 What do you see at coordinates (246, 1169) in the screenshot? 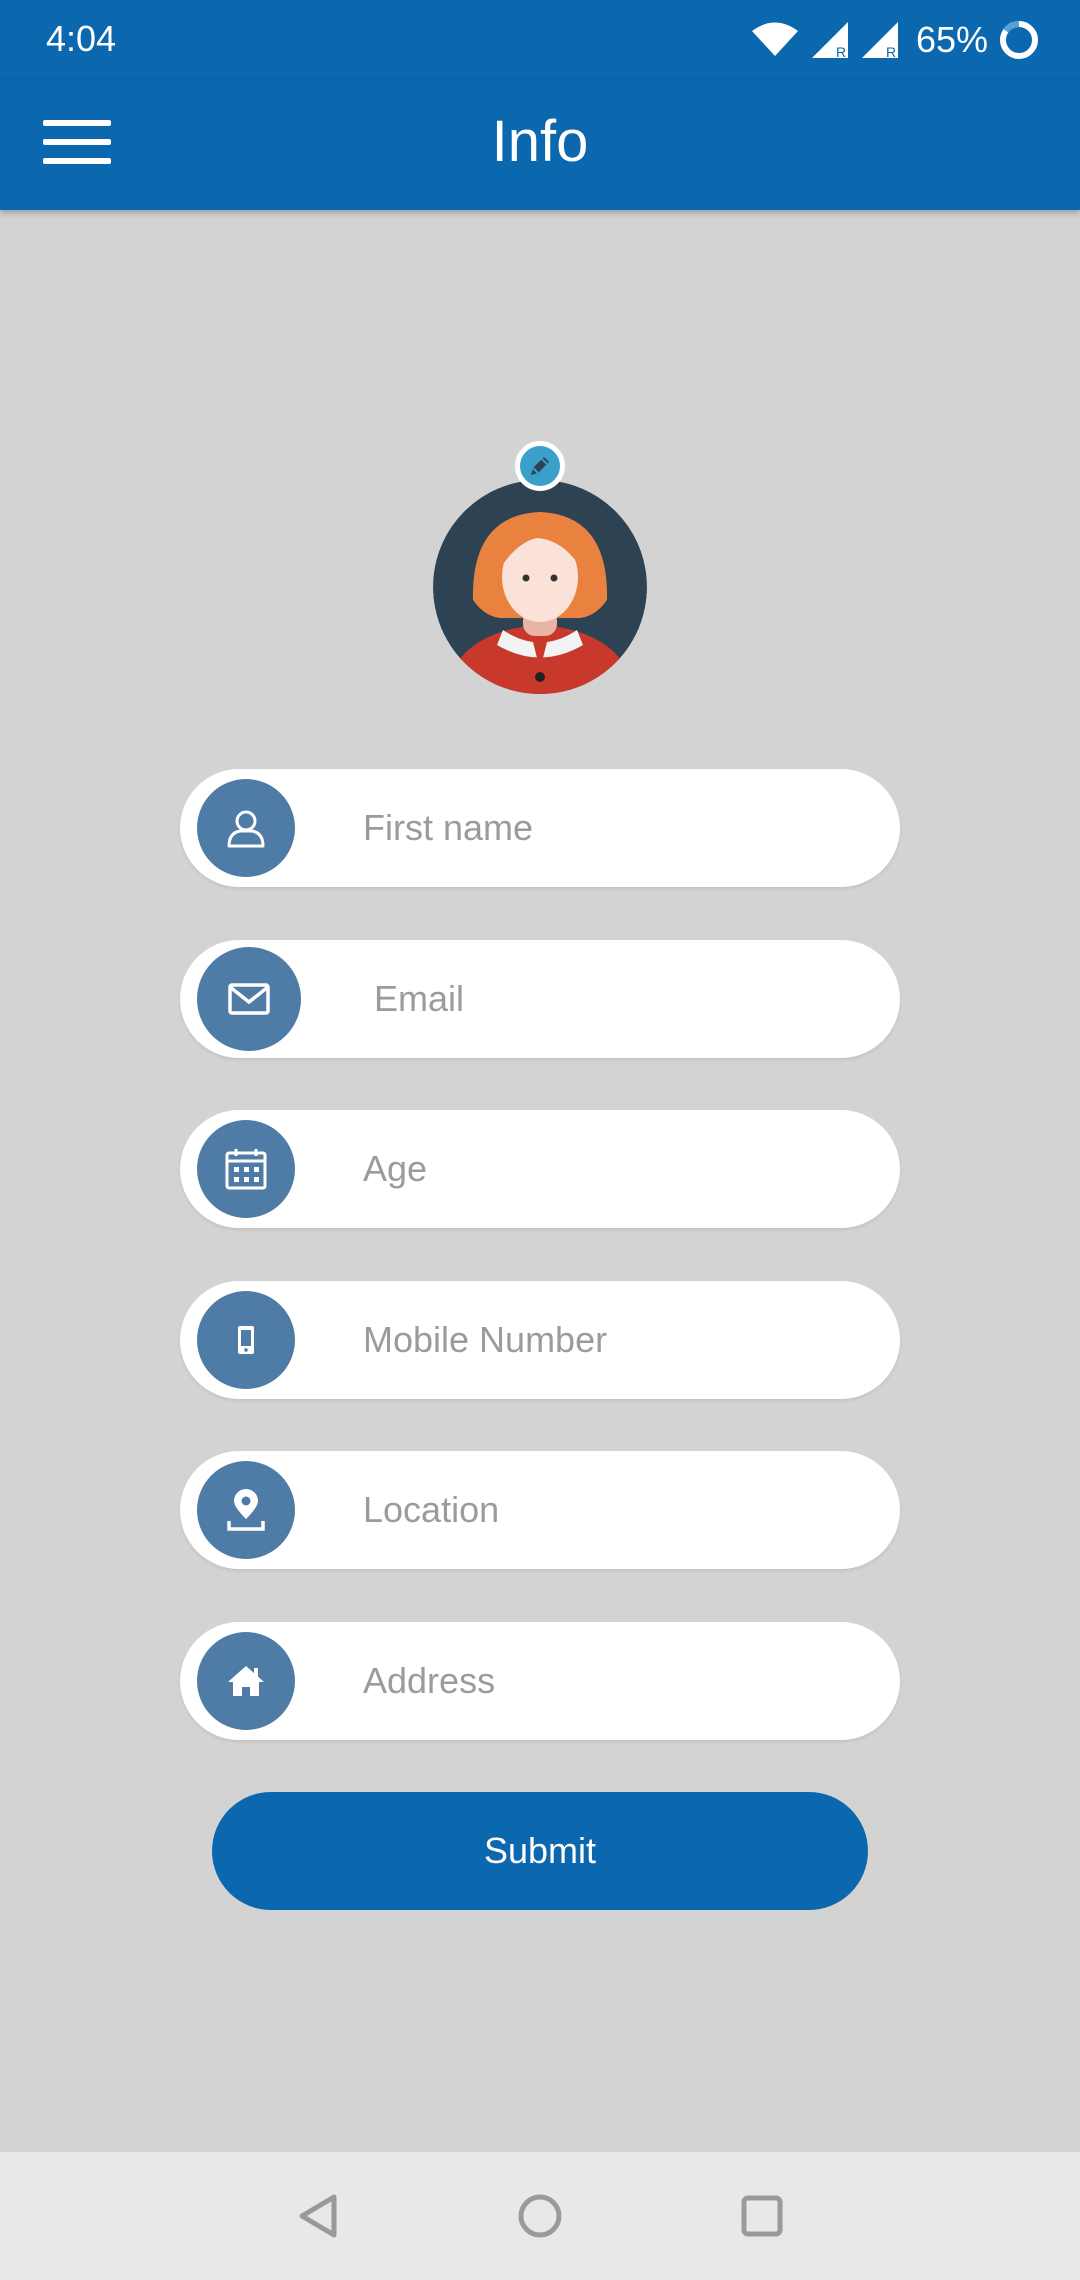
I see `calendar-icon` at bounding box center [246, 1169].